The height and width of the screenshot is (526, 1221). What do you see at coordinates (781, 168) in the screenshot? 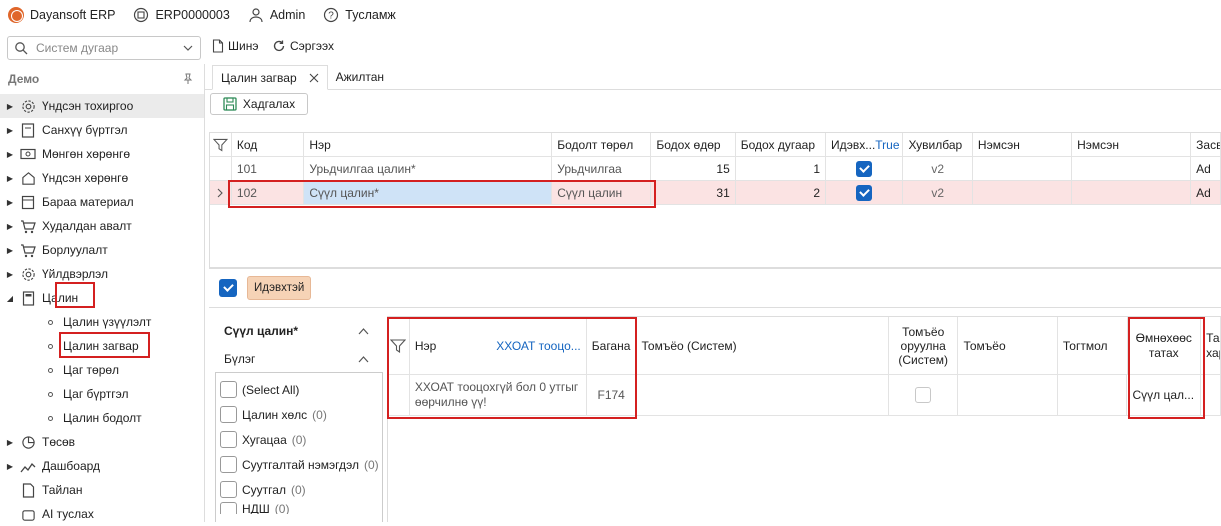
I see `cell-calc-number: 1` at bounding box center [781, 168].